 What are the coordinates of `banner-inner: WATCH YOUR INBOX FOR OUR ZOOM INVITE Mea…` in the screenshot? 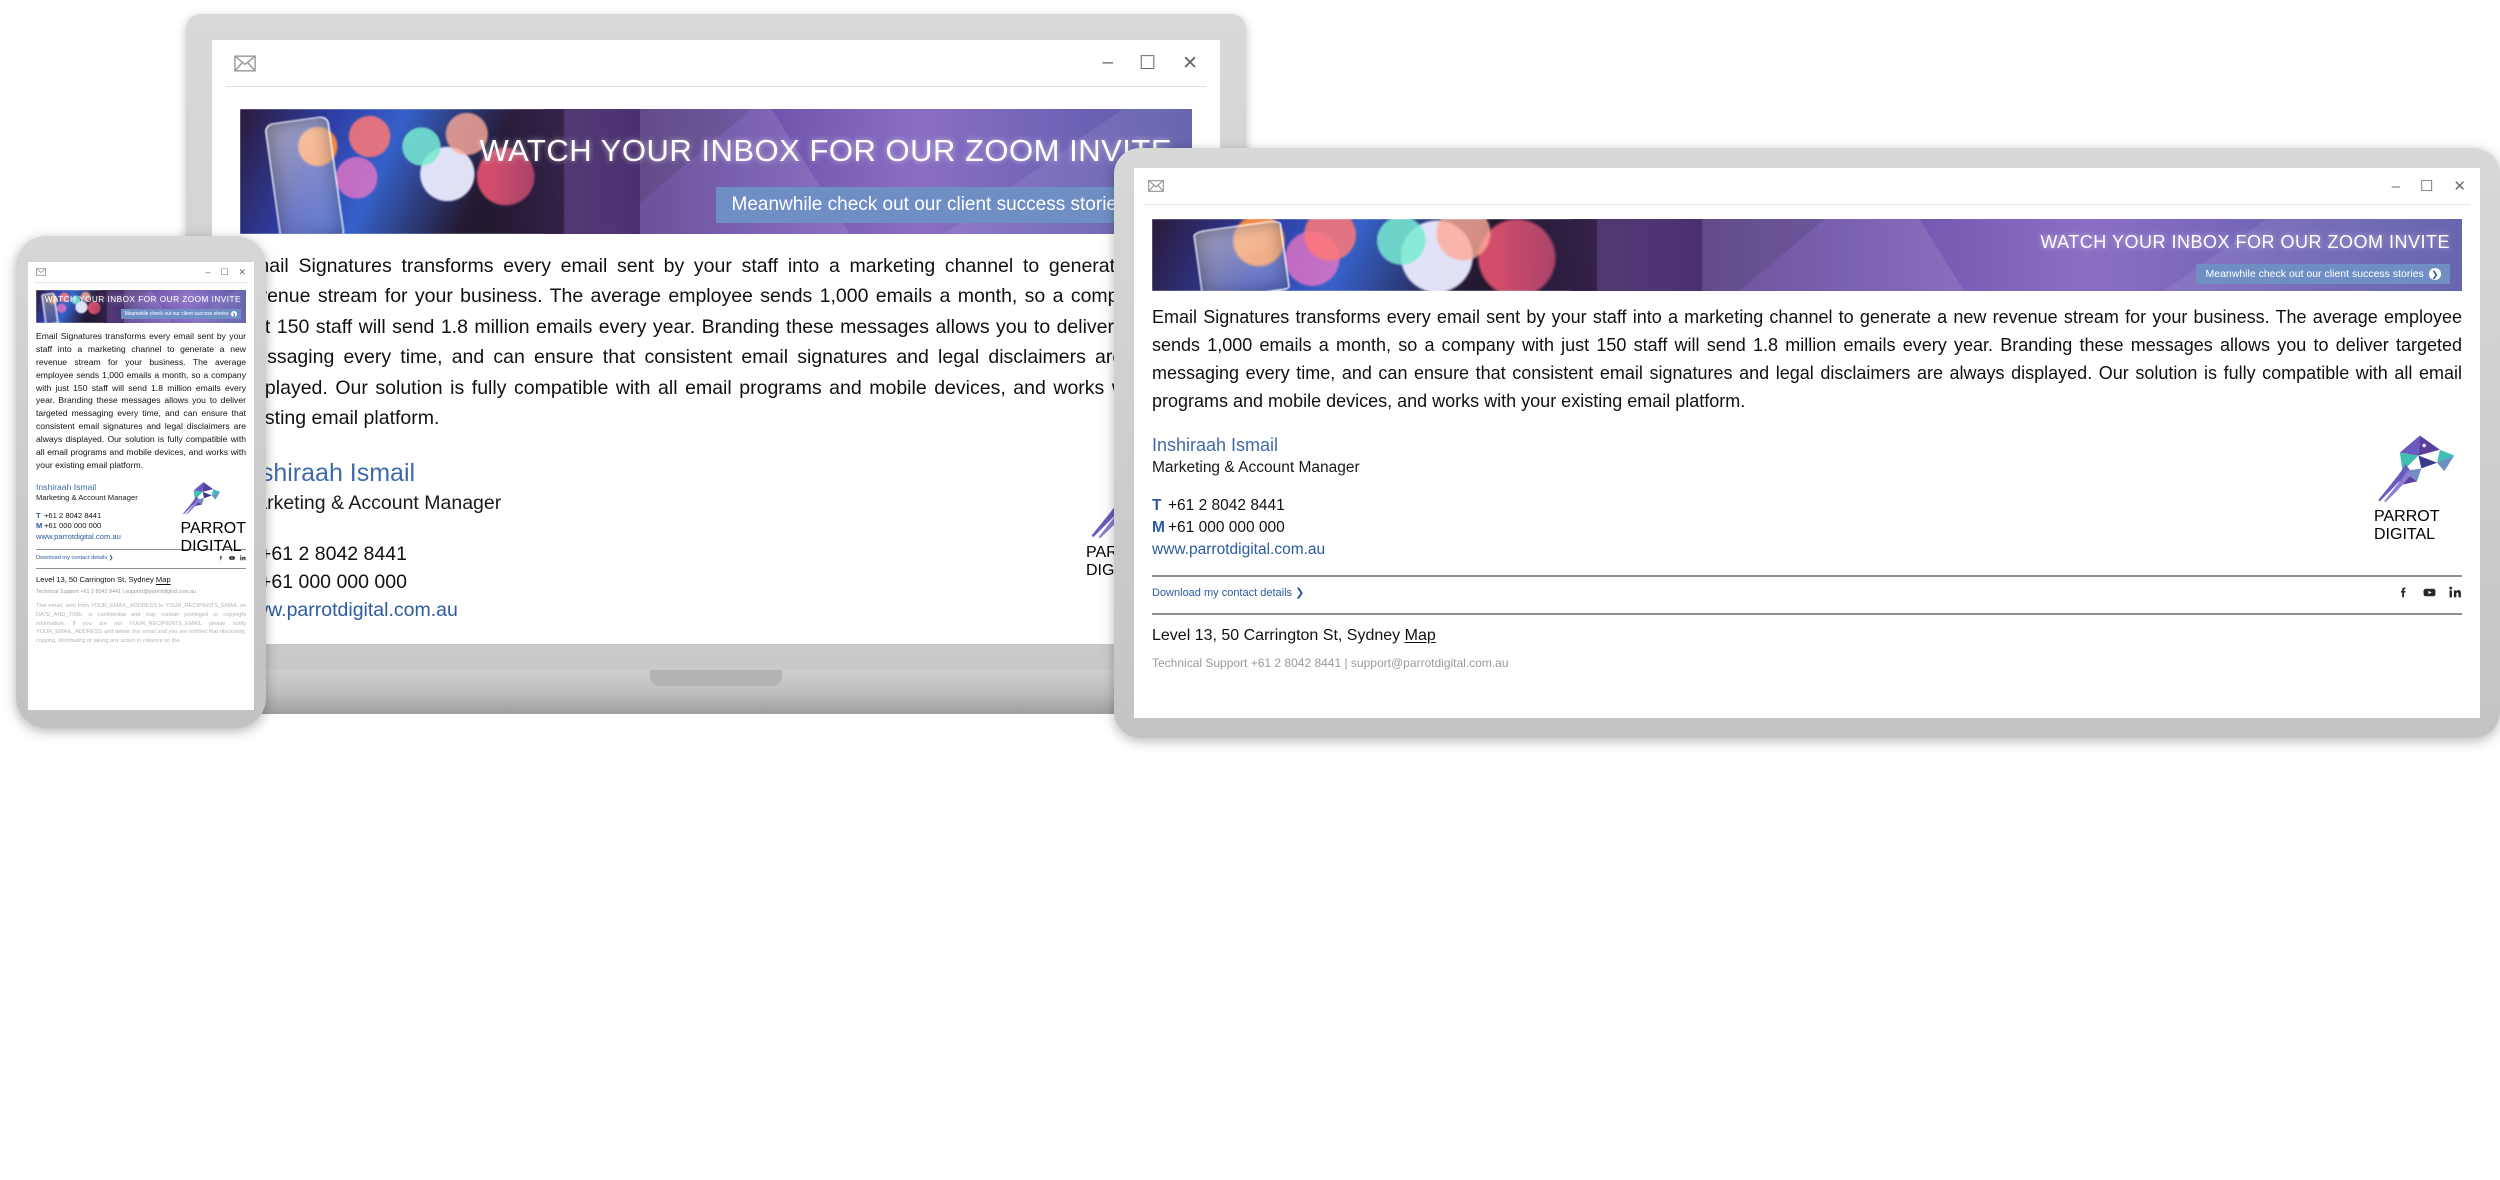 It's located at (716, 171).